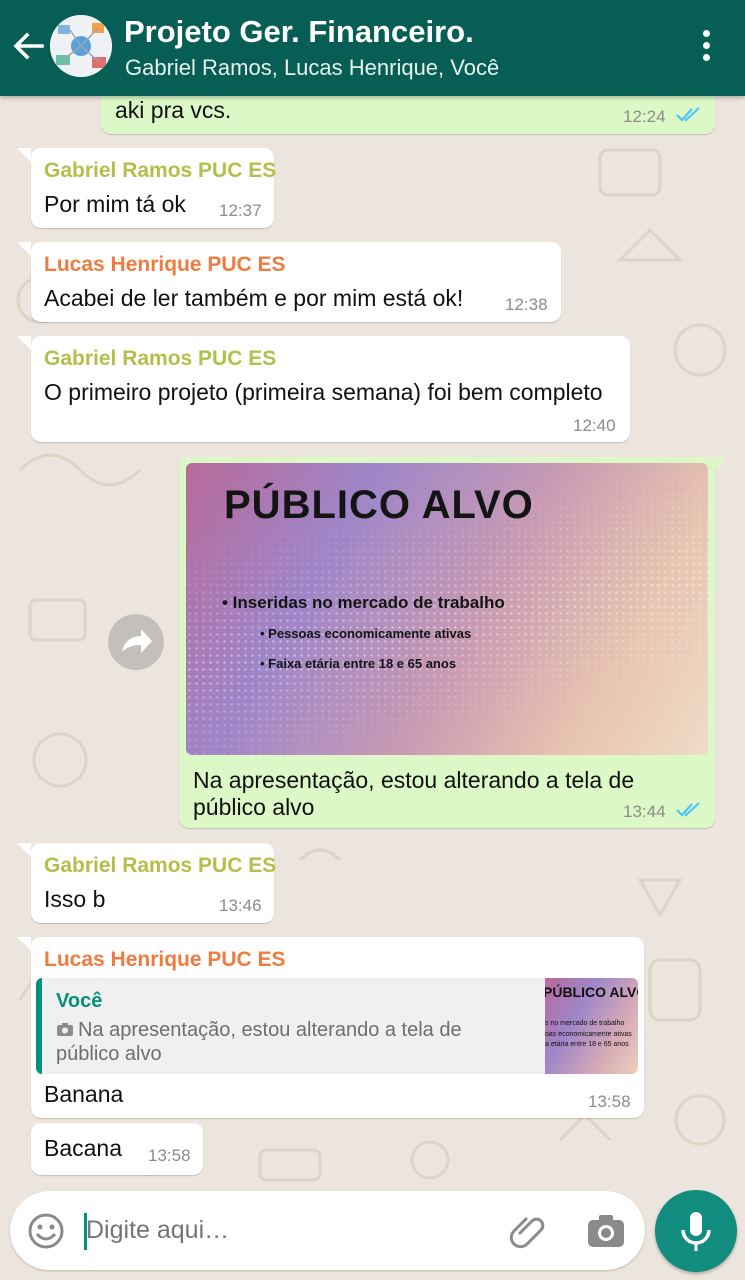 The width and height of the screenshot is (745, 1280). I want to click on message-time: 13:44, so click(644, 811).